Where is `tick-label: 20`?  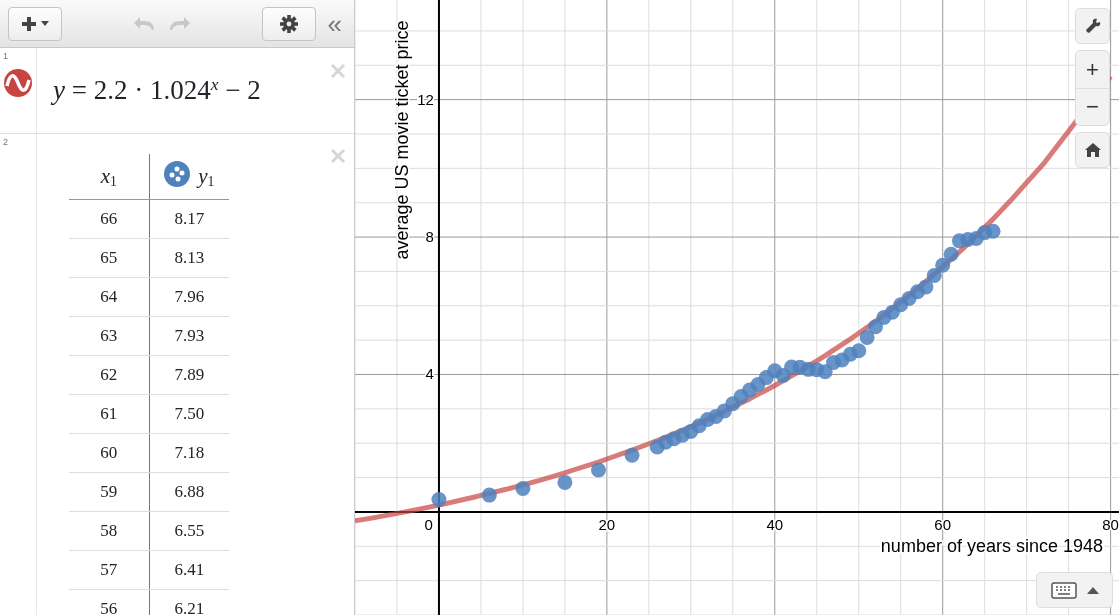 tick-label: 20 is located at coordinates (607, 524).